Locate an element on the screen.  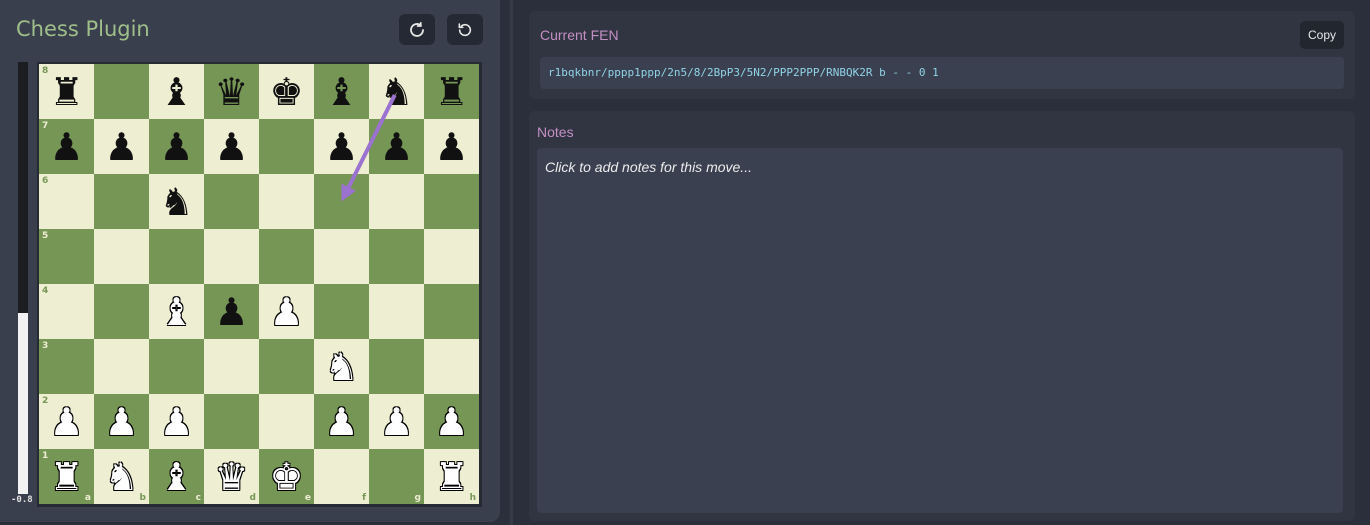
square-a6: 6 is located at coordinates (66, 201).